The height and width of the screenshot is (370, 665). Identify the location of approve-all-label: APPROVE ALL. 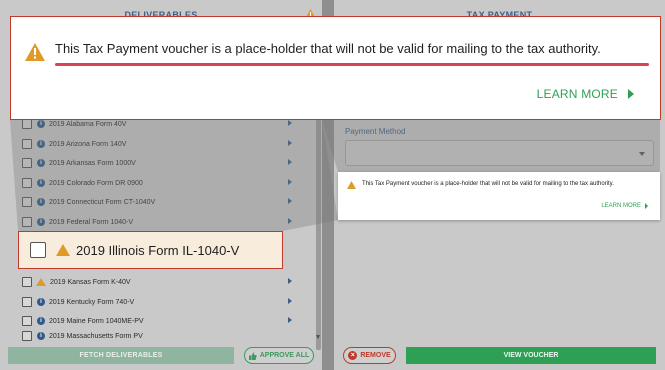
(284, 355).